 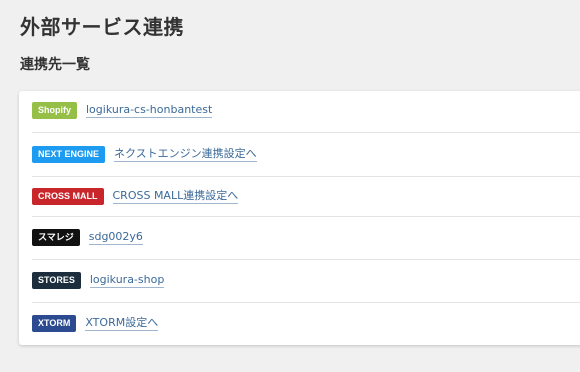 What do you see at coordinates (185, 154) in the screenshot?
I see `next-engine-link: ネクストエンジン連携設定へ` at bounding box center [185, 154].